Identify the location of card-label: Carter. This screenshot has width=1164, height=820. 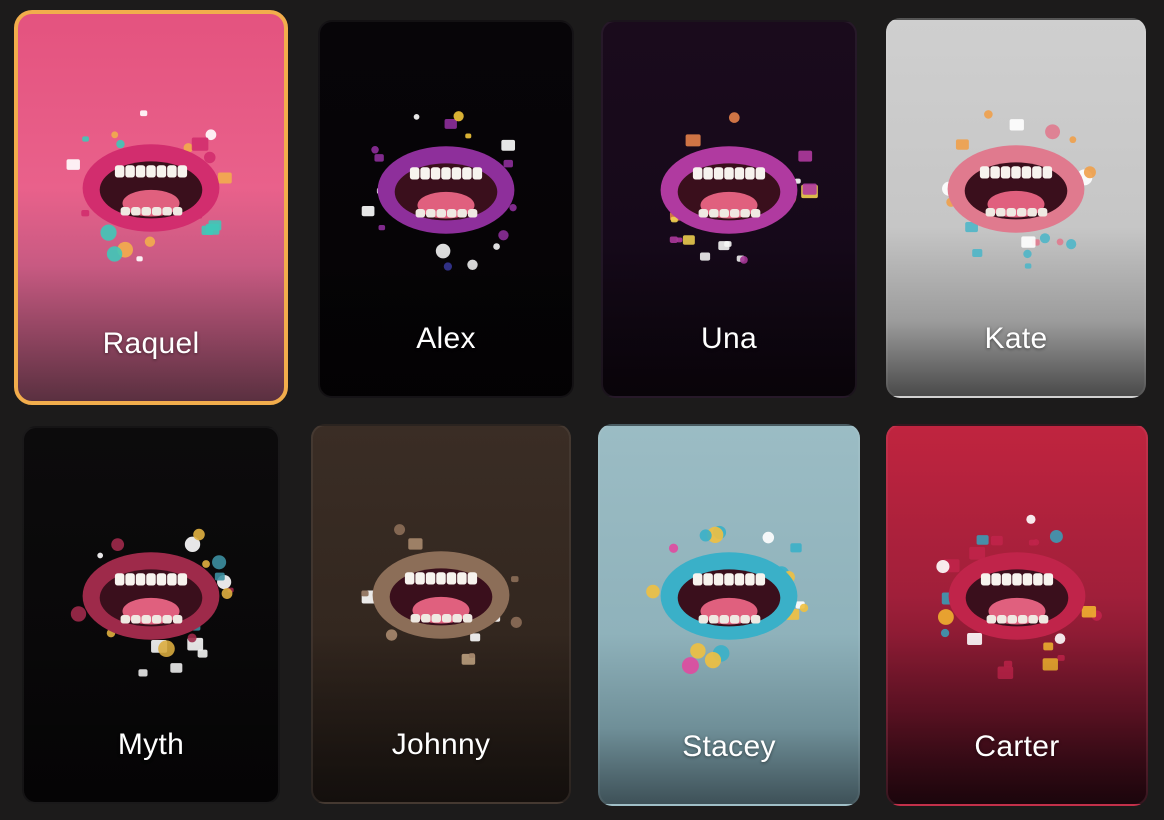
(1017, 746).